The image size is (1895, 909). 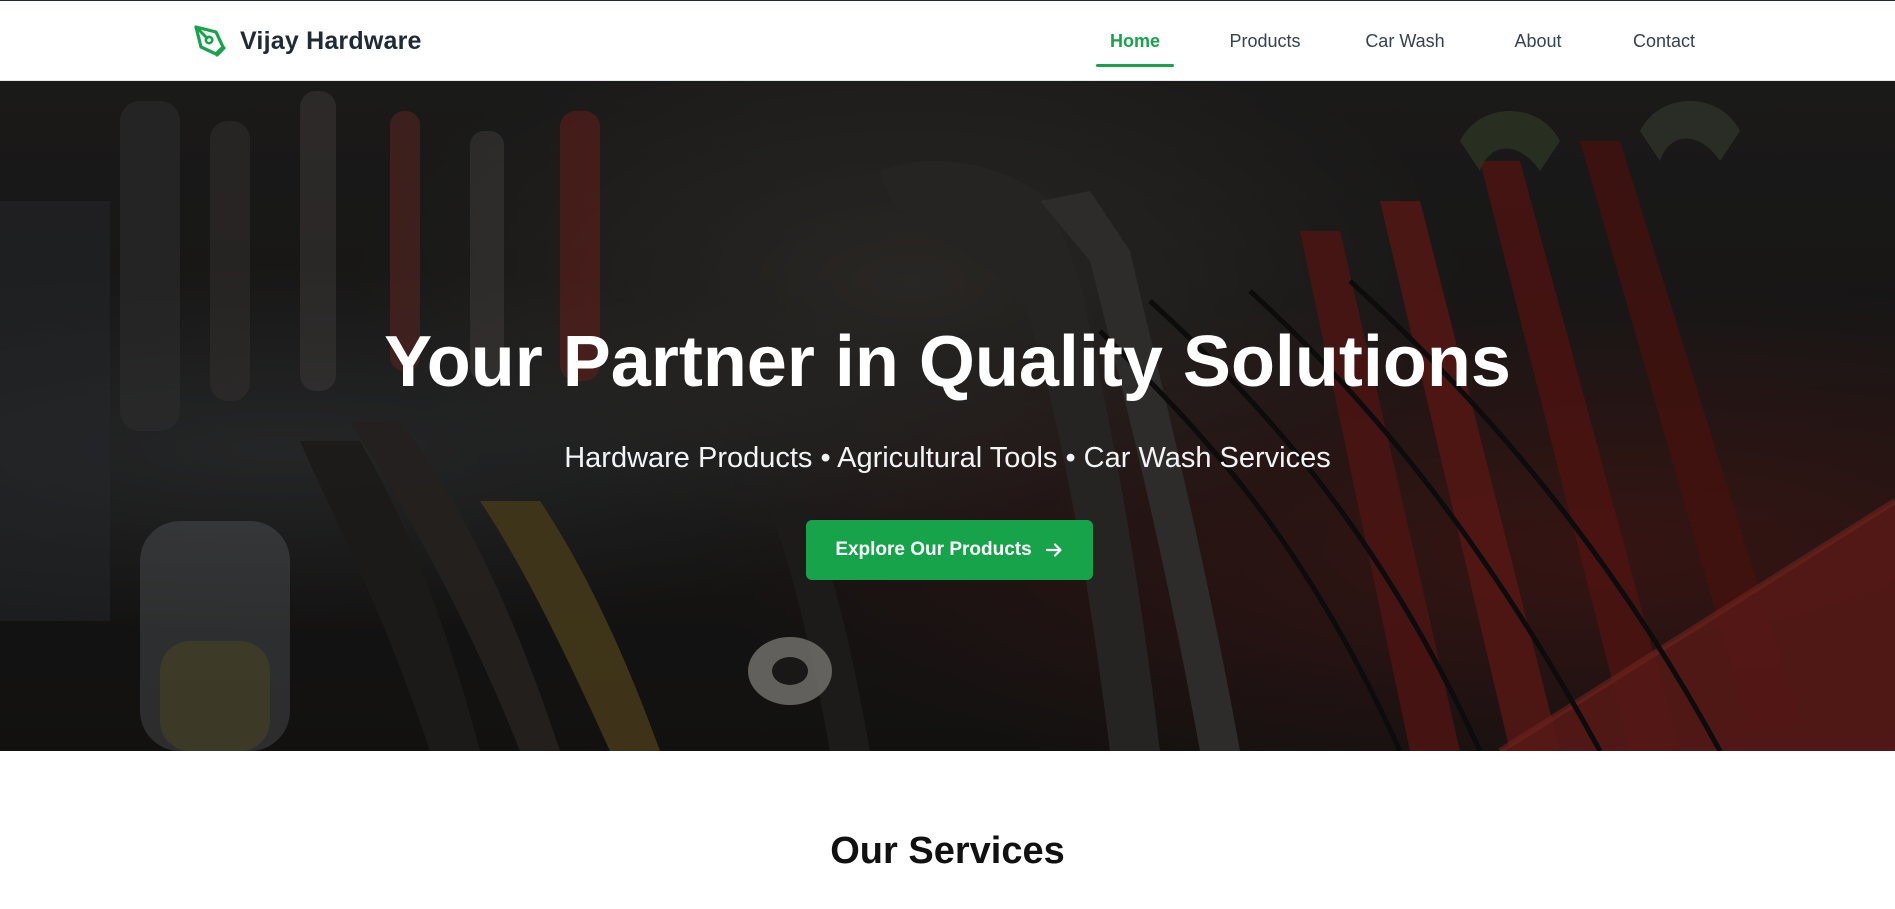 I want to click on arrow-right-icon, so click(x=1053, y=550).